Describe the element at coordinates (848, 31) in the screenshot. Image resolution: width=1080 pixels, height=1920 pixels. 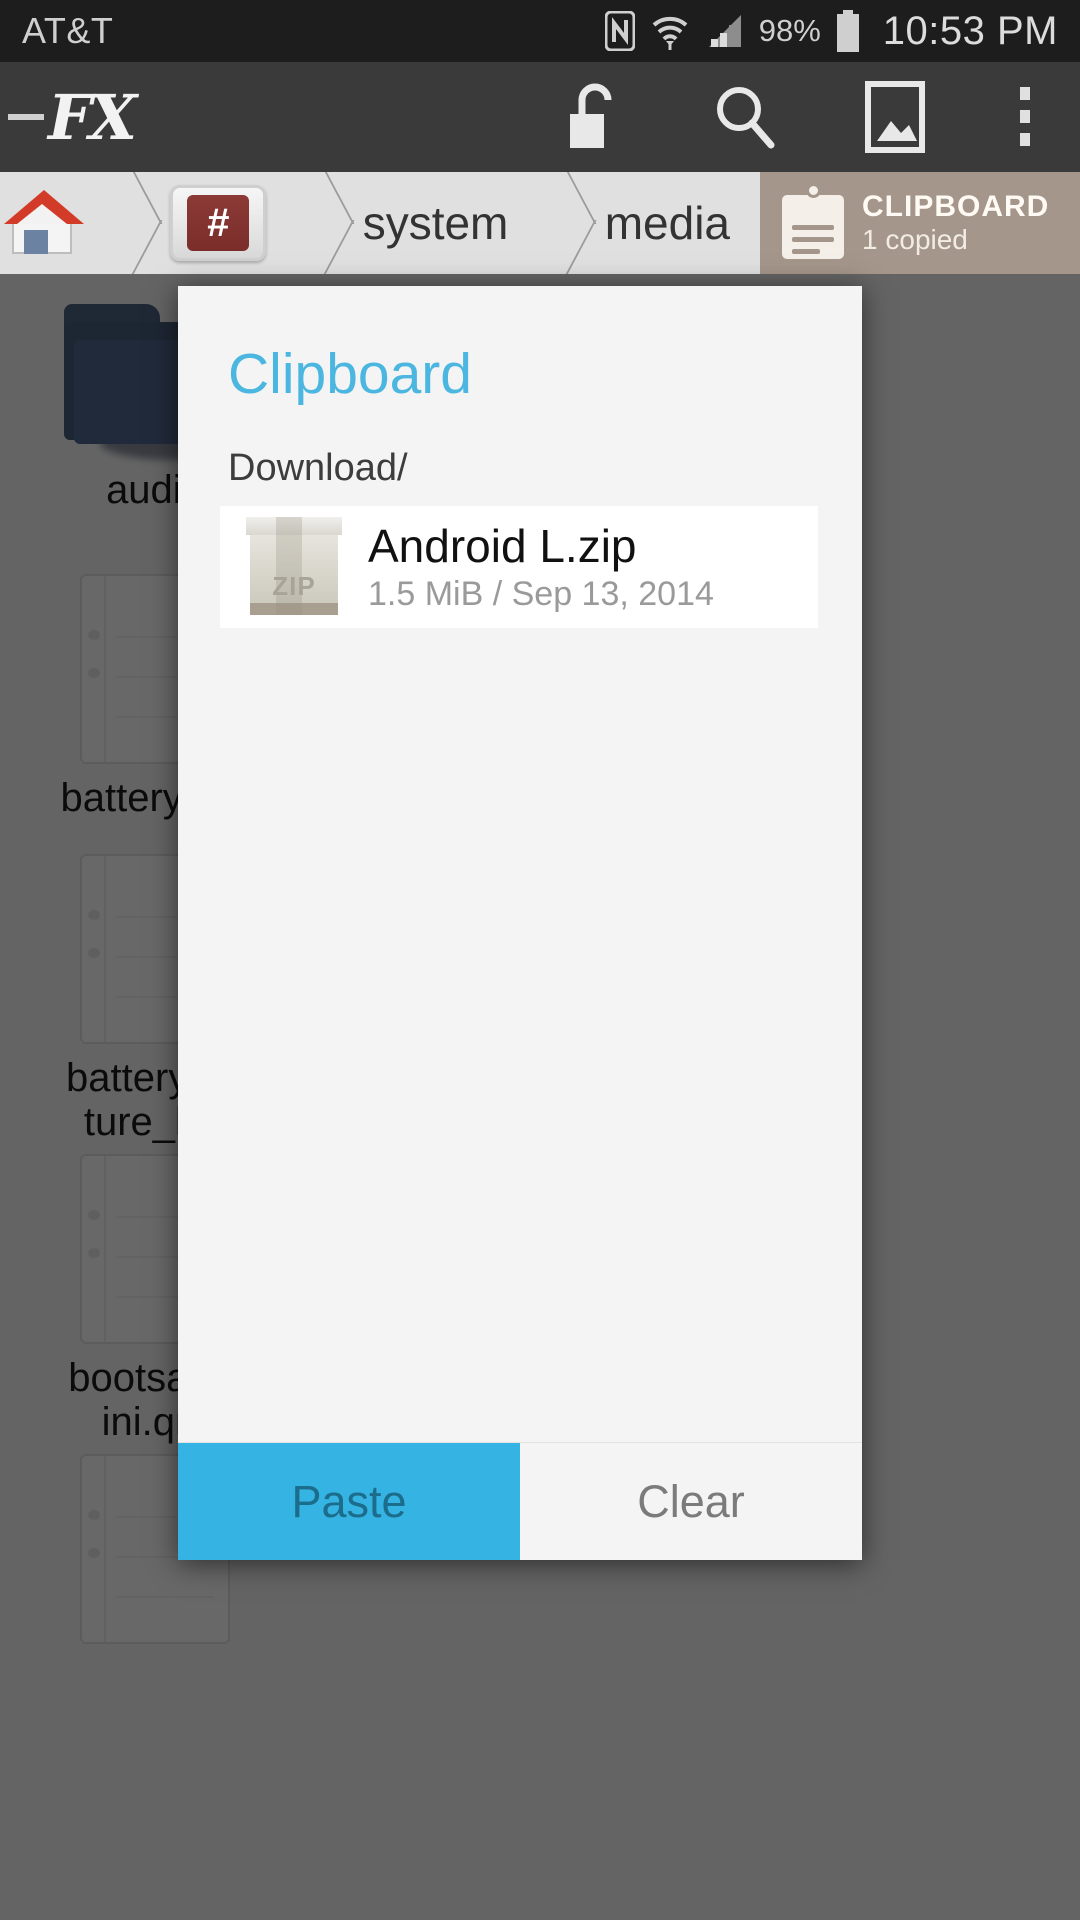
I see `battery-icon` at that location.